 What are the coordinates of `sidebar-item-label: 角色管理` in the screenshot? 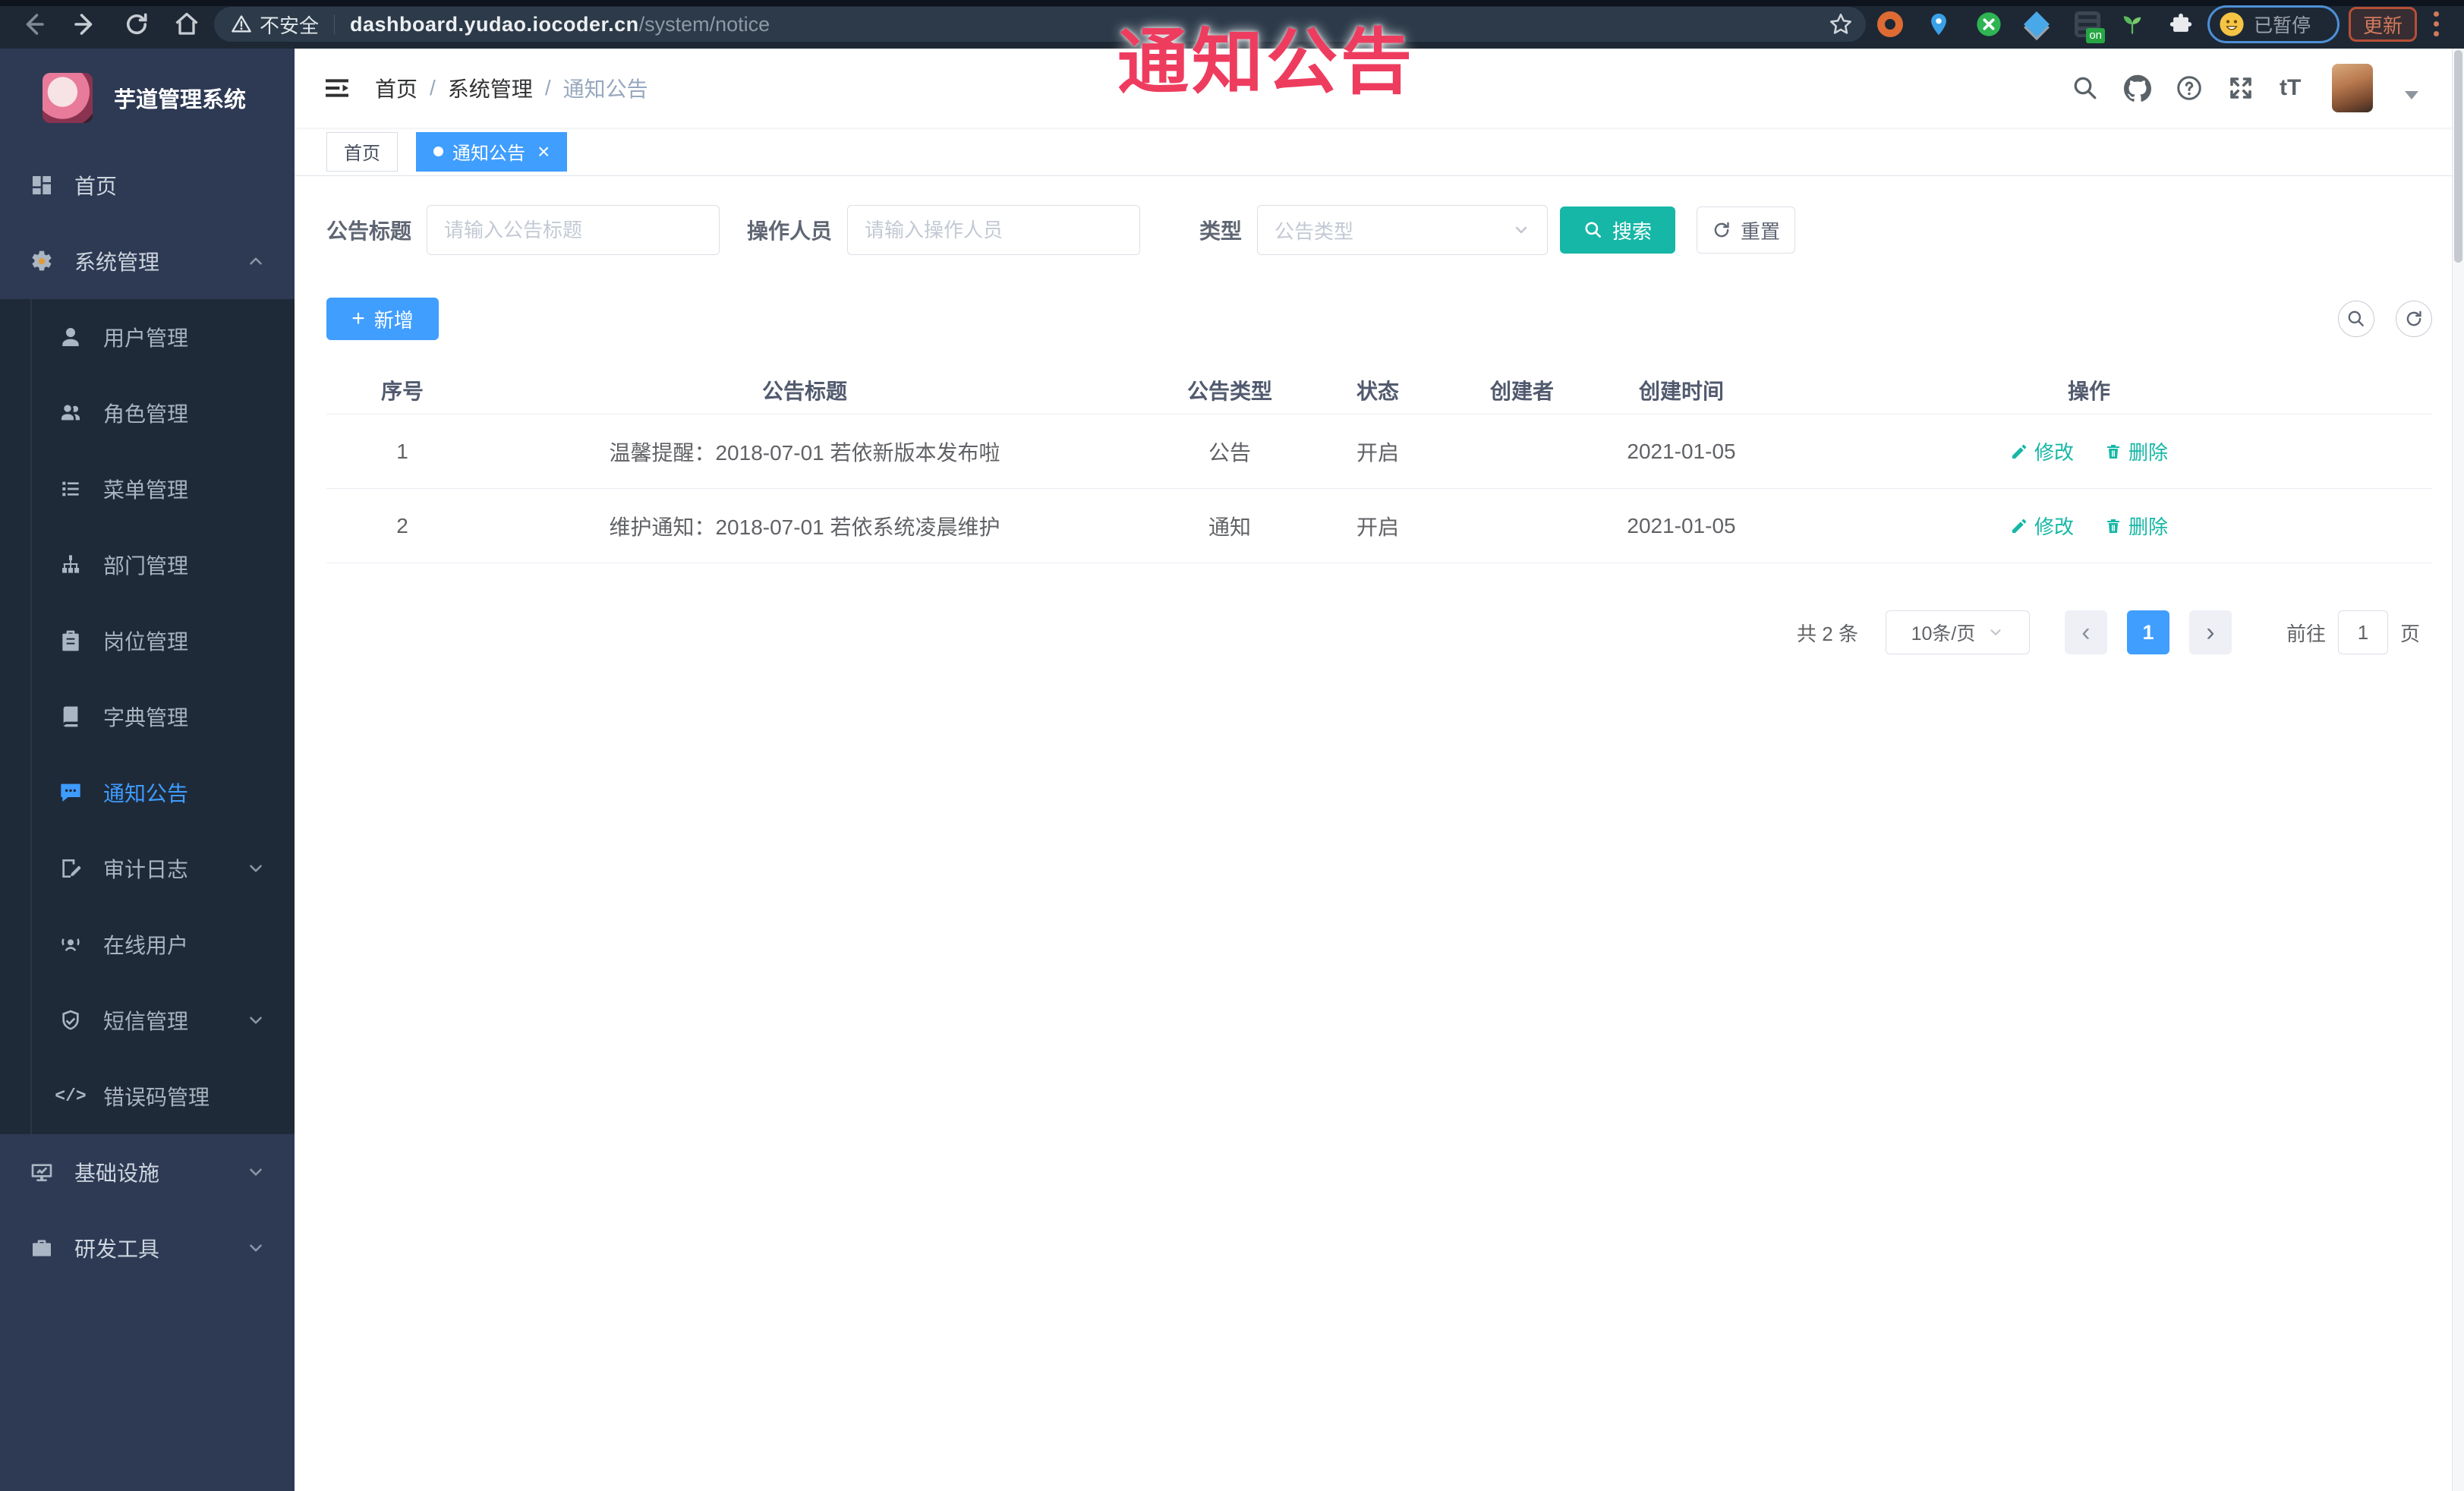 It's located at (146, 414).